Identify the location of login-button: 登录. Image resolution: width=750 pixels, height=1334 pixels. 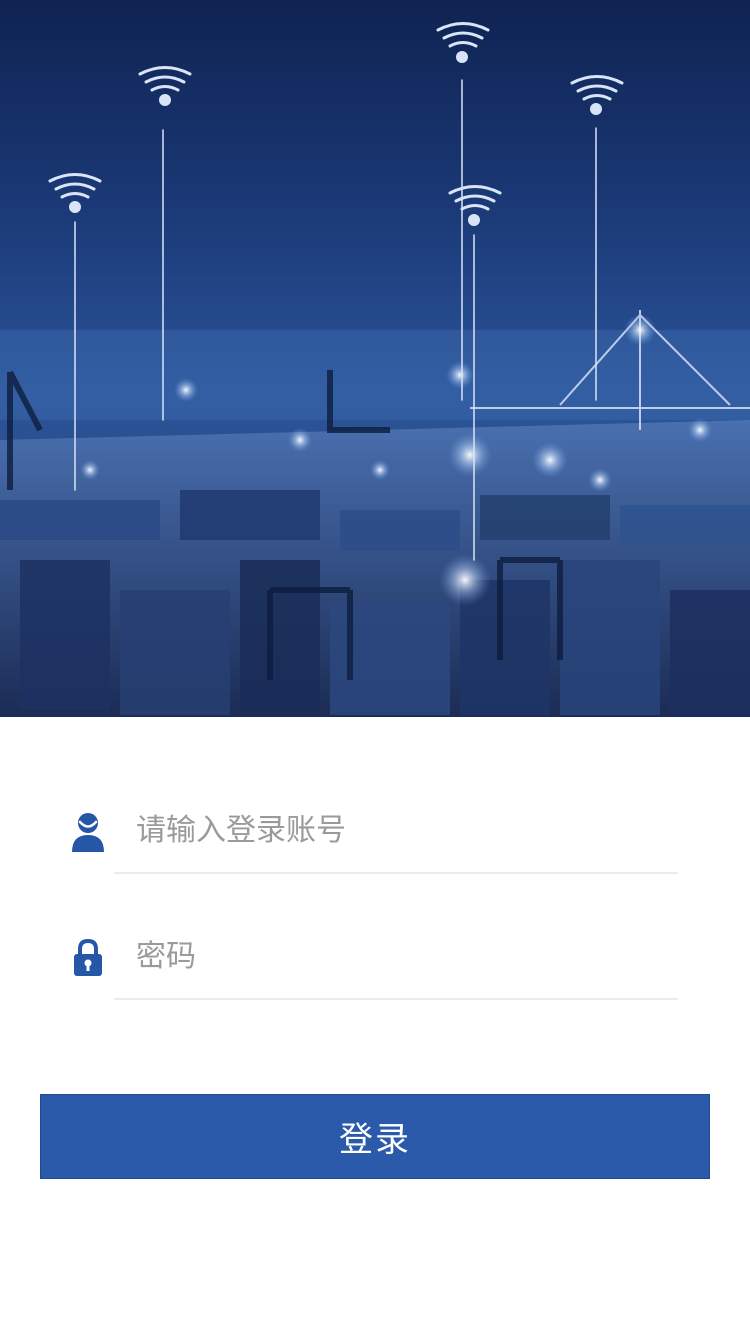
(375, 1136).